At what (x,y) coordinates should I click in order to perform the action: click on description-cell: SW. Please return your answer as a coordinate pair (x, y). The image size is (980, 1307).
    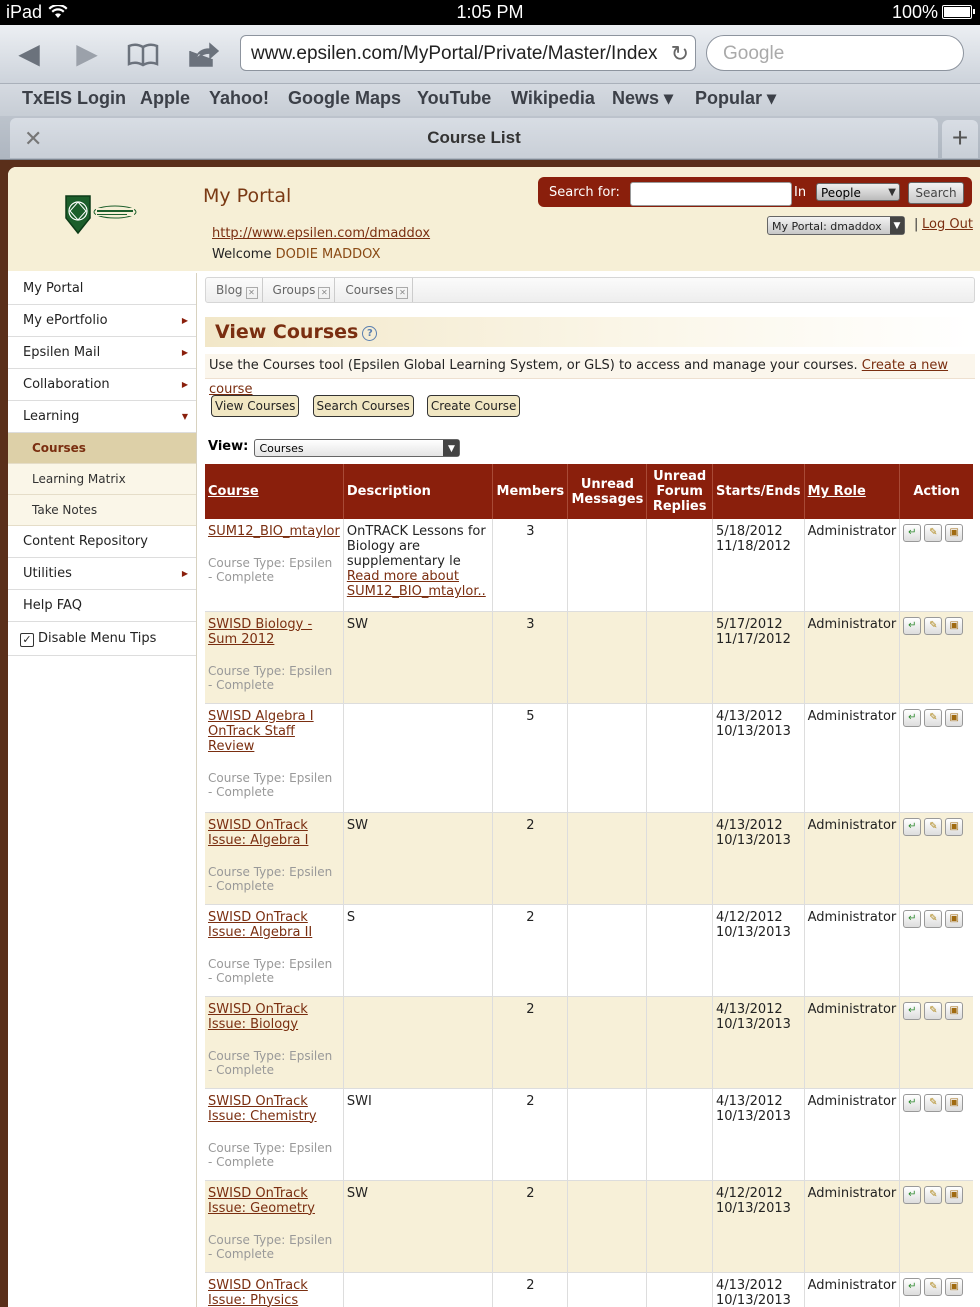
    Looking at the image, I should click on (418, 858).